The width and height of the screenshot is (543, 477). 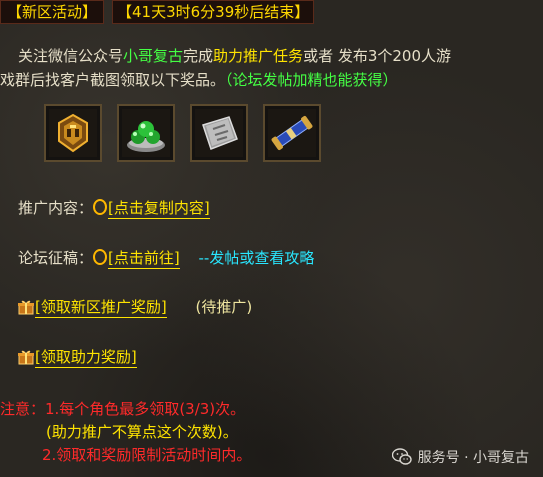 I want to click on golden-mask-icon, so click(x=73, y=133).